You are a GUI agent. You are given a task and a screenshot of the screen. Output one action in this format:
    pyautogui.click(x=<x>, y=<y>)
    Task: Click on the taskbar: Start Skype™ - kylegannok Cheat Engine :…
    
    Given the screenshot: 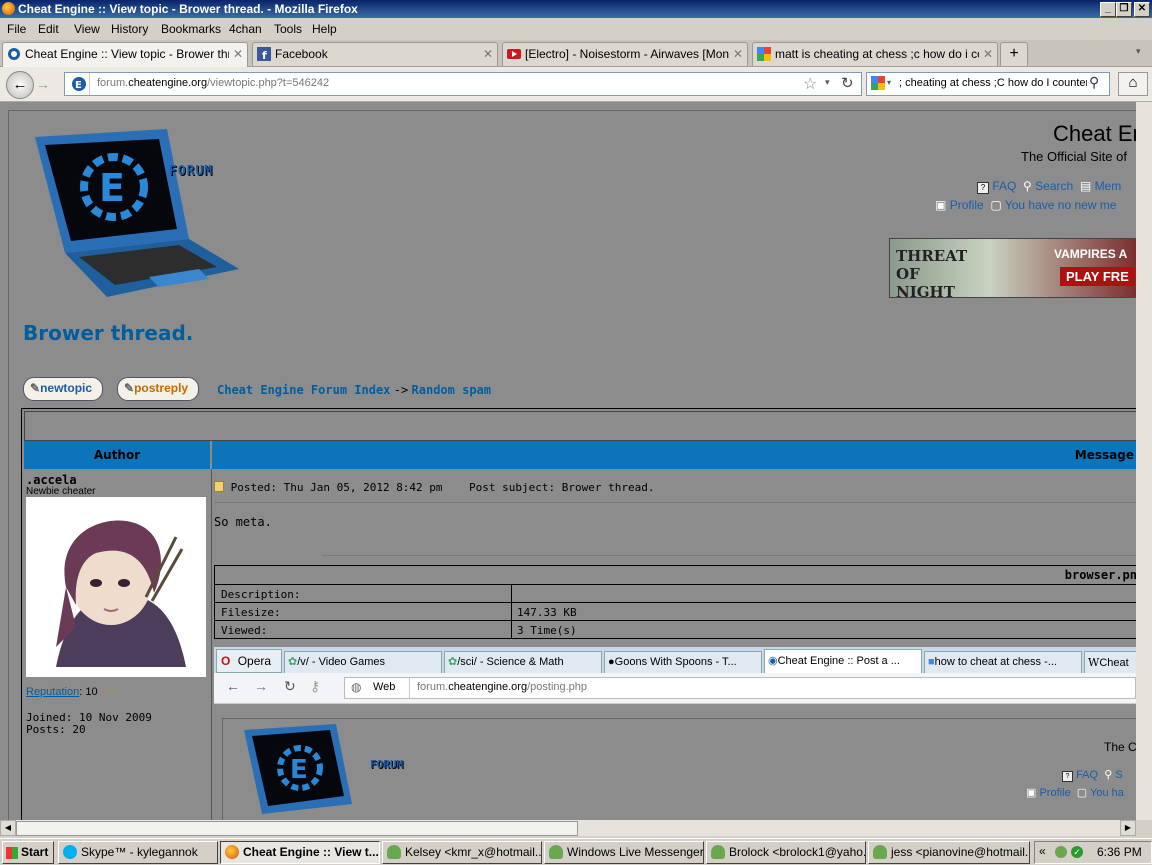 What is the action you would take?
    pyautogui.click(x=576, y=851)
    